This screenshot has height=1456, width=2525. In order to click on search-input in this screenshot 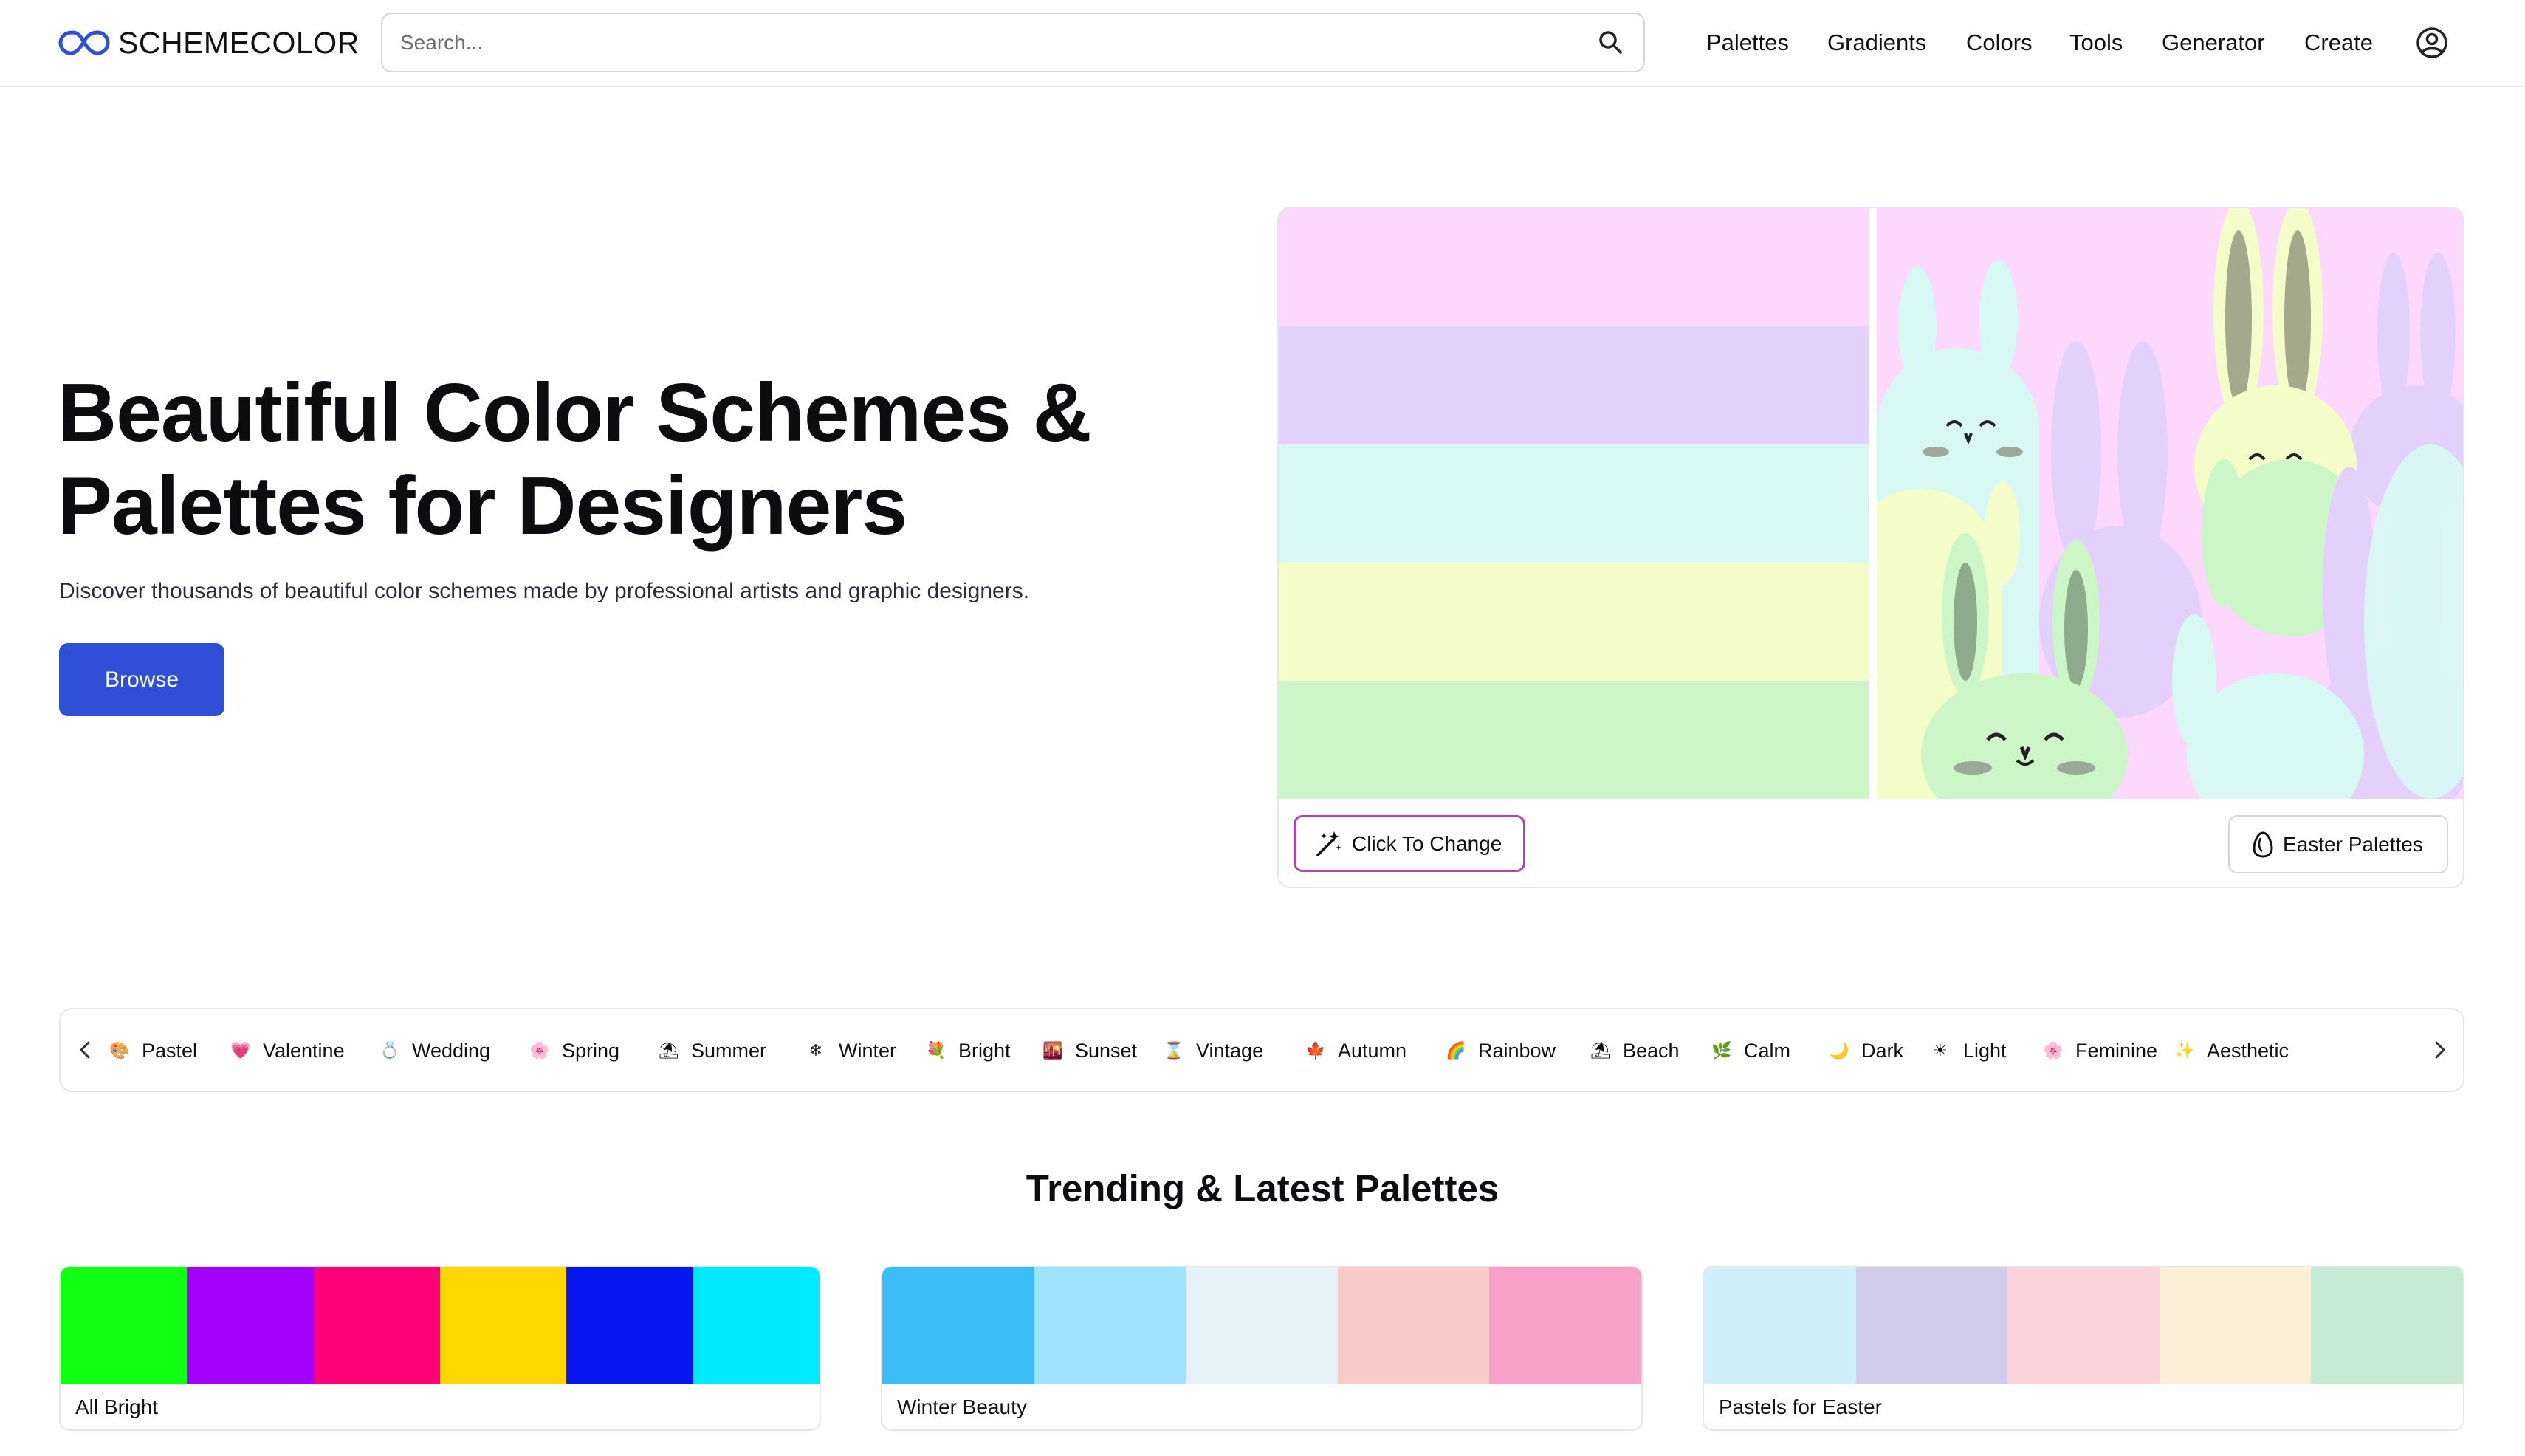, I will do `click(998, 43)`.